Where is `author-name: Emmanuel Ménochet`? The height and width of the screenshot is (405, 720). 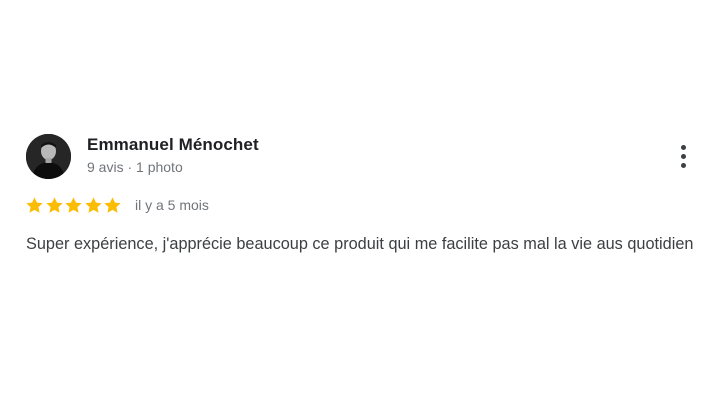 author-name: Emmanuel Ménochet is located at coordinates (173, 145).